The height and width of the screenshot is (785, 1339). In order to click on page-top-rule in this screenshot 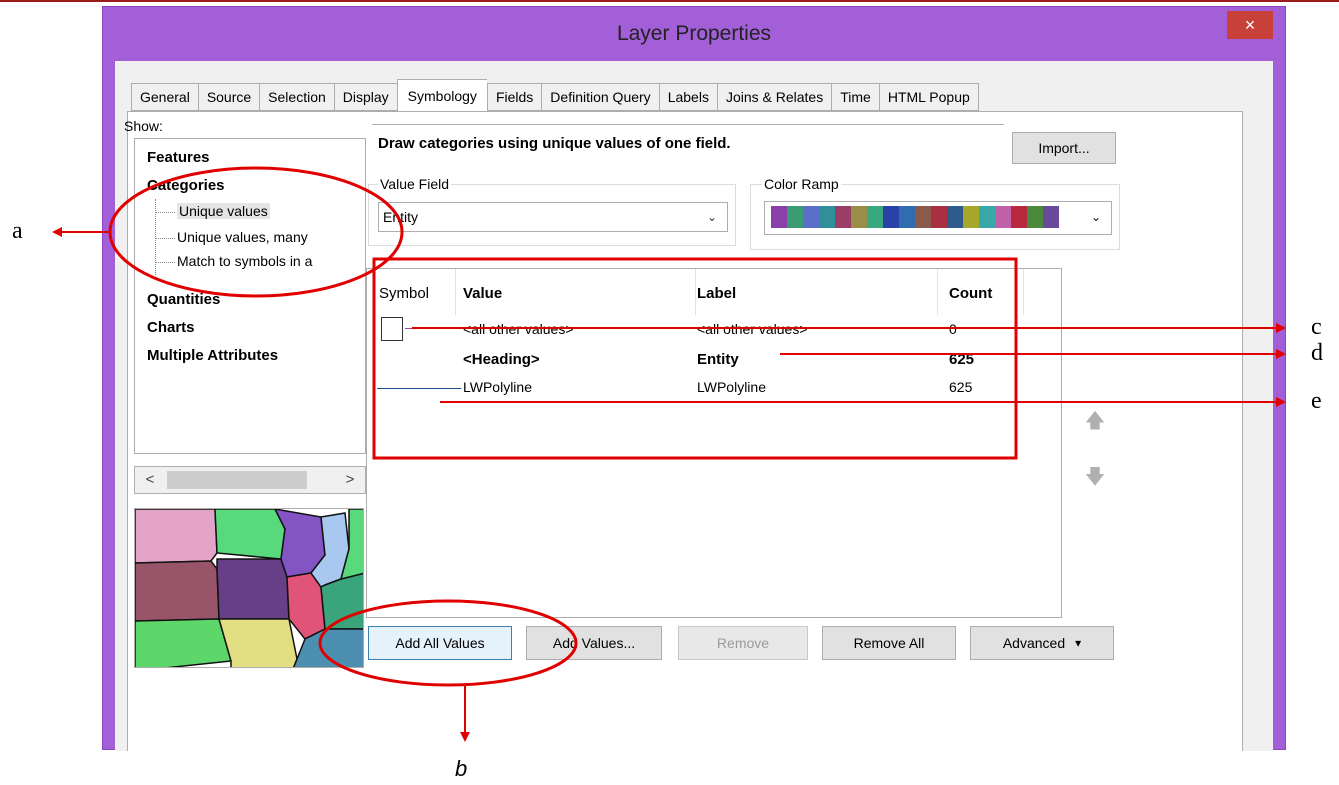, I will do `click(669, 1)`.